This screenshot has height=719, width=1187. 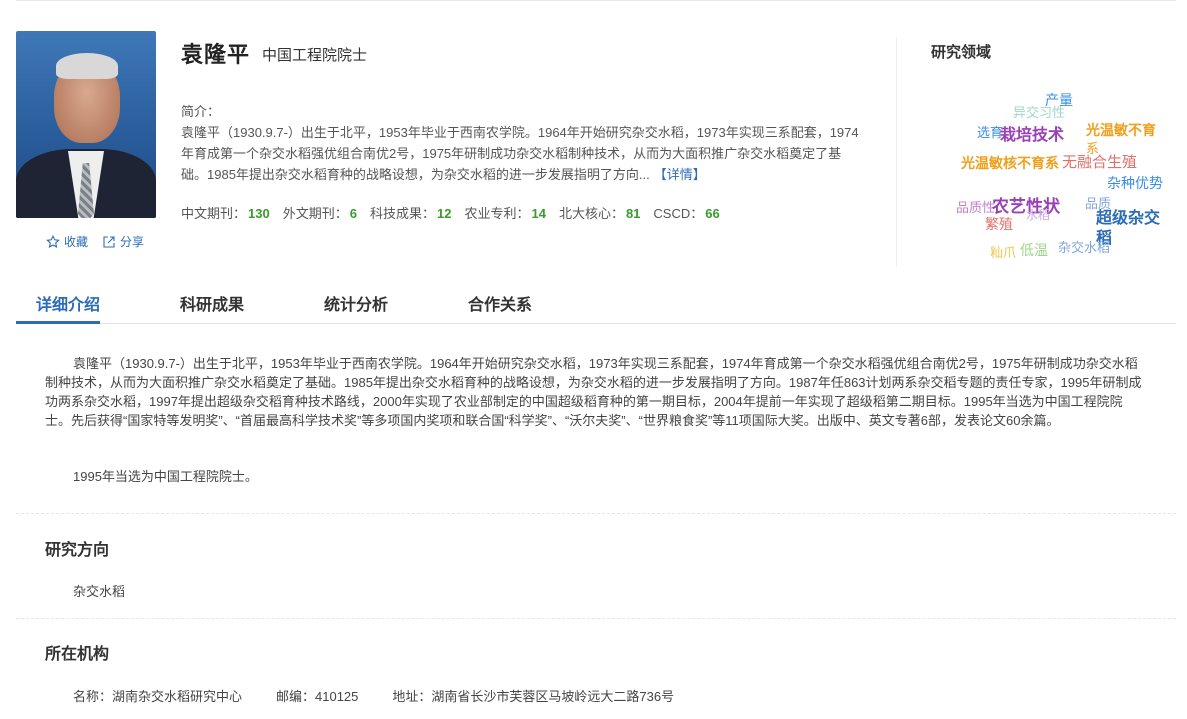 What do you see at coordinates (1038, 214) in the screenshot?
I see `keyword-item: 水稻` at bounding box center [1038, 214].